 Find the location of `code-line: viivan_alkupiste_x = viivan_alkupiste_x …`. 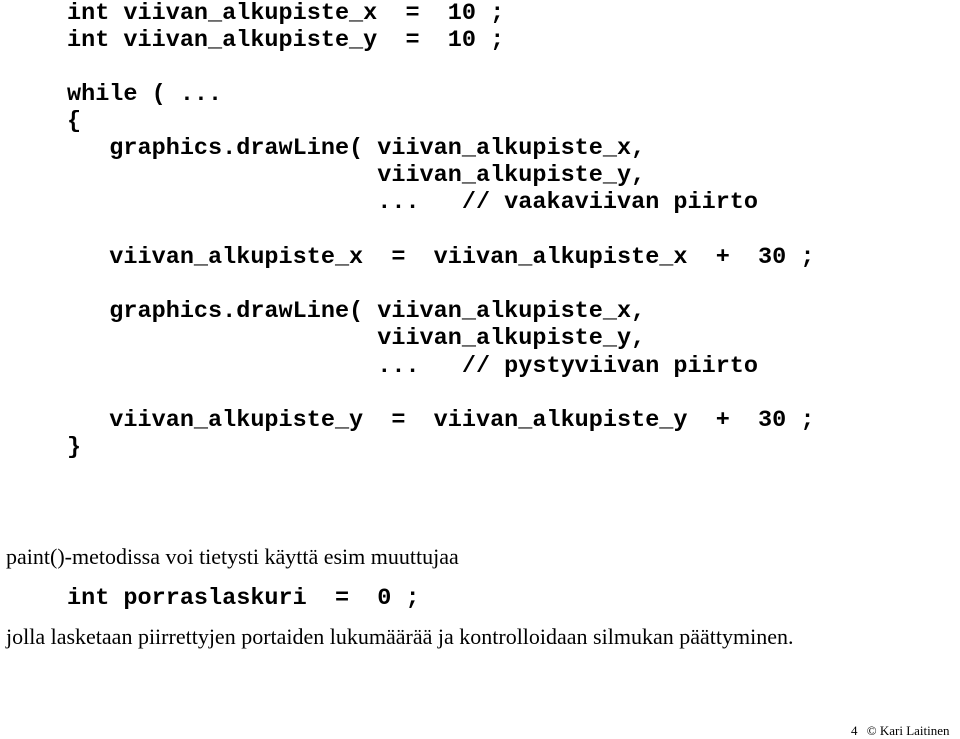

code-line: viivan_alkupiste_x = viivan_alkupiste_x … is located at coordinates (441, 257).